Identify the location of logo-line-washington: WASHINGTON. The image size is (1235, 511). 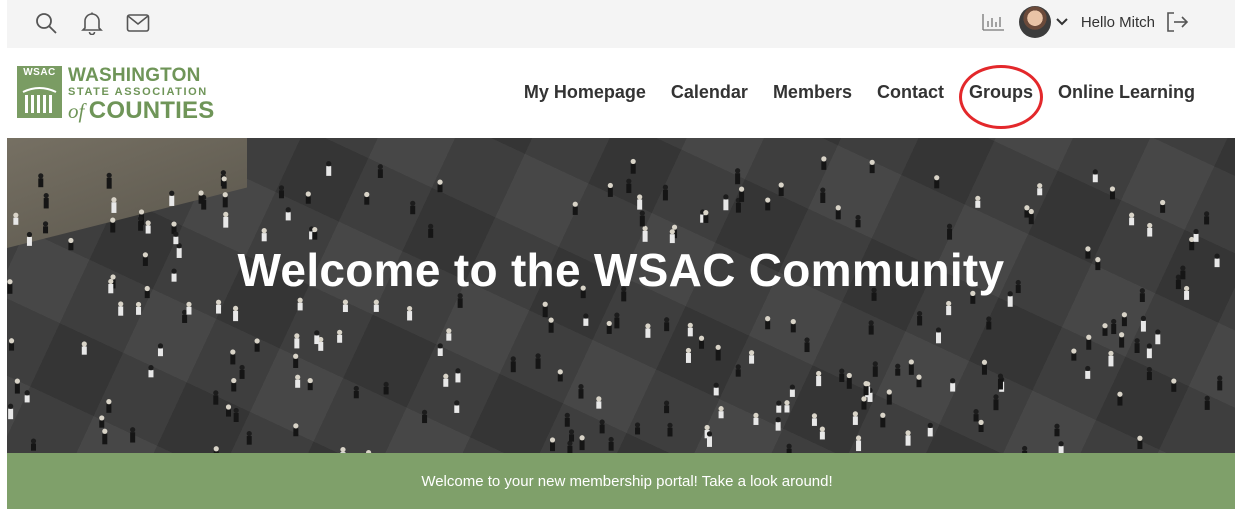
(134, 75).